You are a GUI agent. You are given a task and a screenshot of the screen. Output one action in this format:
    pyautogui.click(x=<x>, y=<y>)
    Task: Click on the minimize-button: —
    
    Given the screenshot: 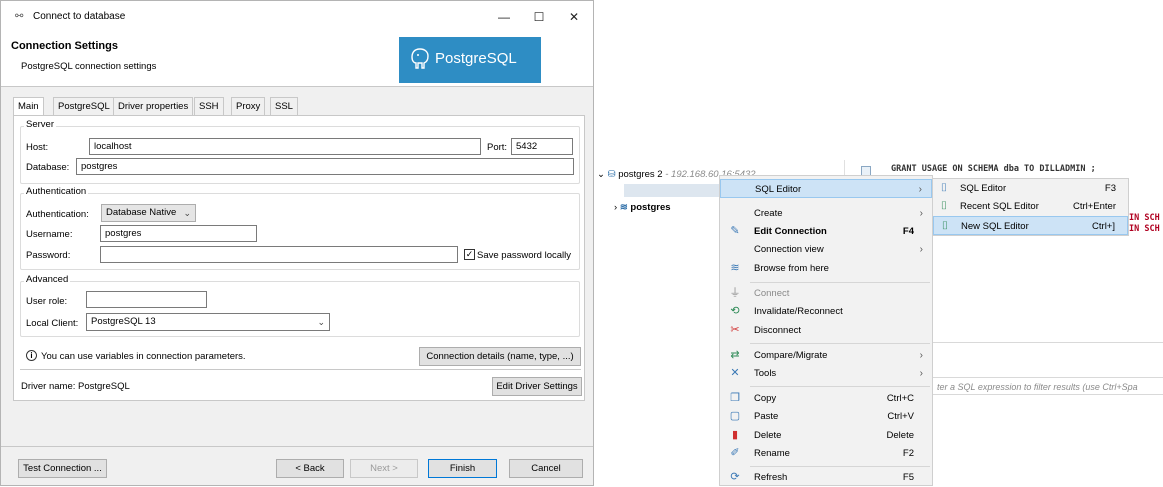 What is the action you would take?
    pyautogui.click(x=504, y=17)
    